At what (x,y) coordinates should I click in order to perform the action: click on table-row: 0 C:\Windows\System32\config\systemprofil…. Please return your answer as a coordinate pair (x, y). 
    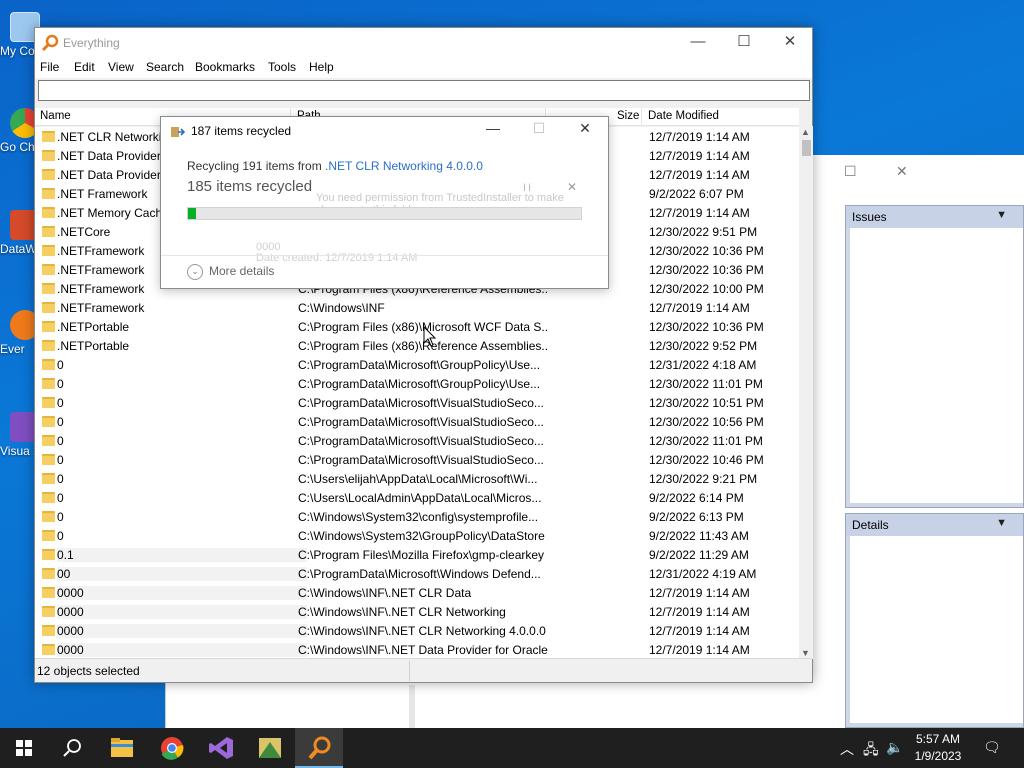
    Looking at the image, I should click on (417, 516).